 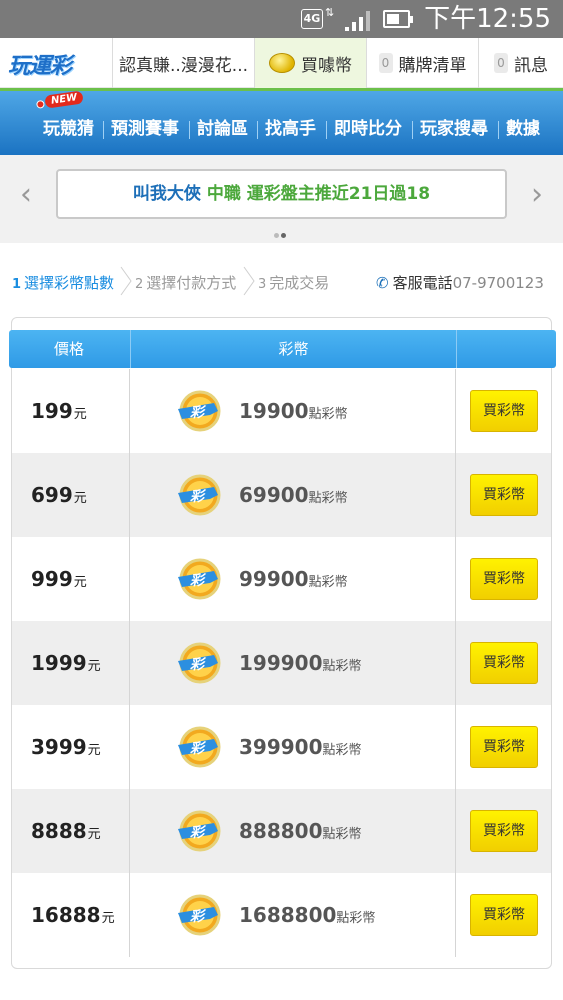 I want to click on step-1: 1 選擇彩幣點數, so click(x=63, y=283).